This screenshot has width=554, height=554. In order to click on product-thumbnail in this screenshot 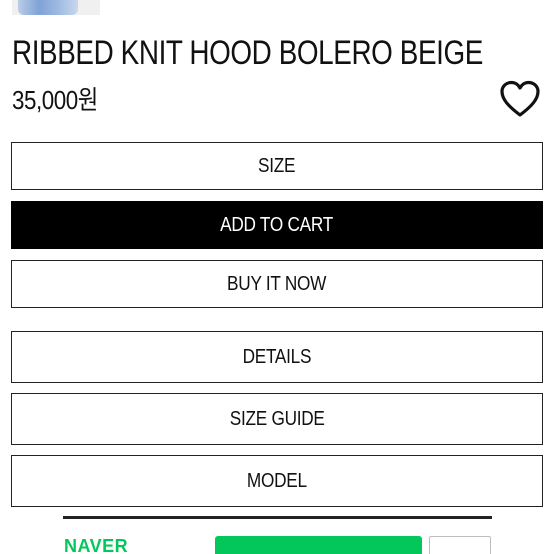, I will do `click(56, 7)`.